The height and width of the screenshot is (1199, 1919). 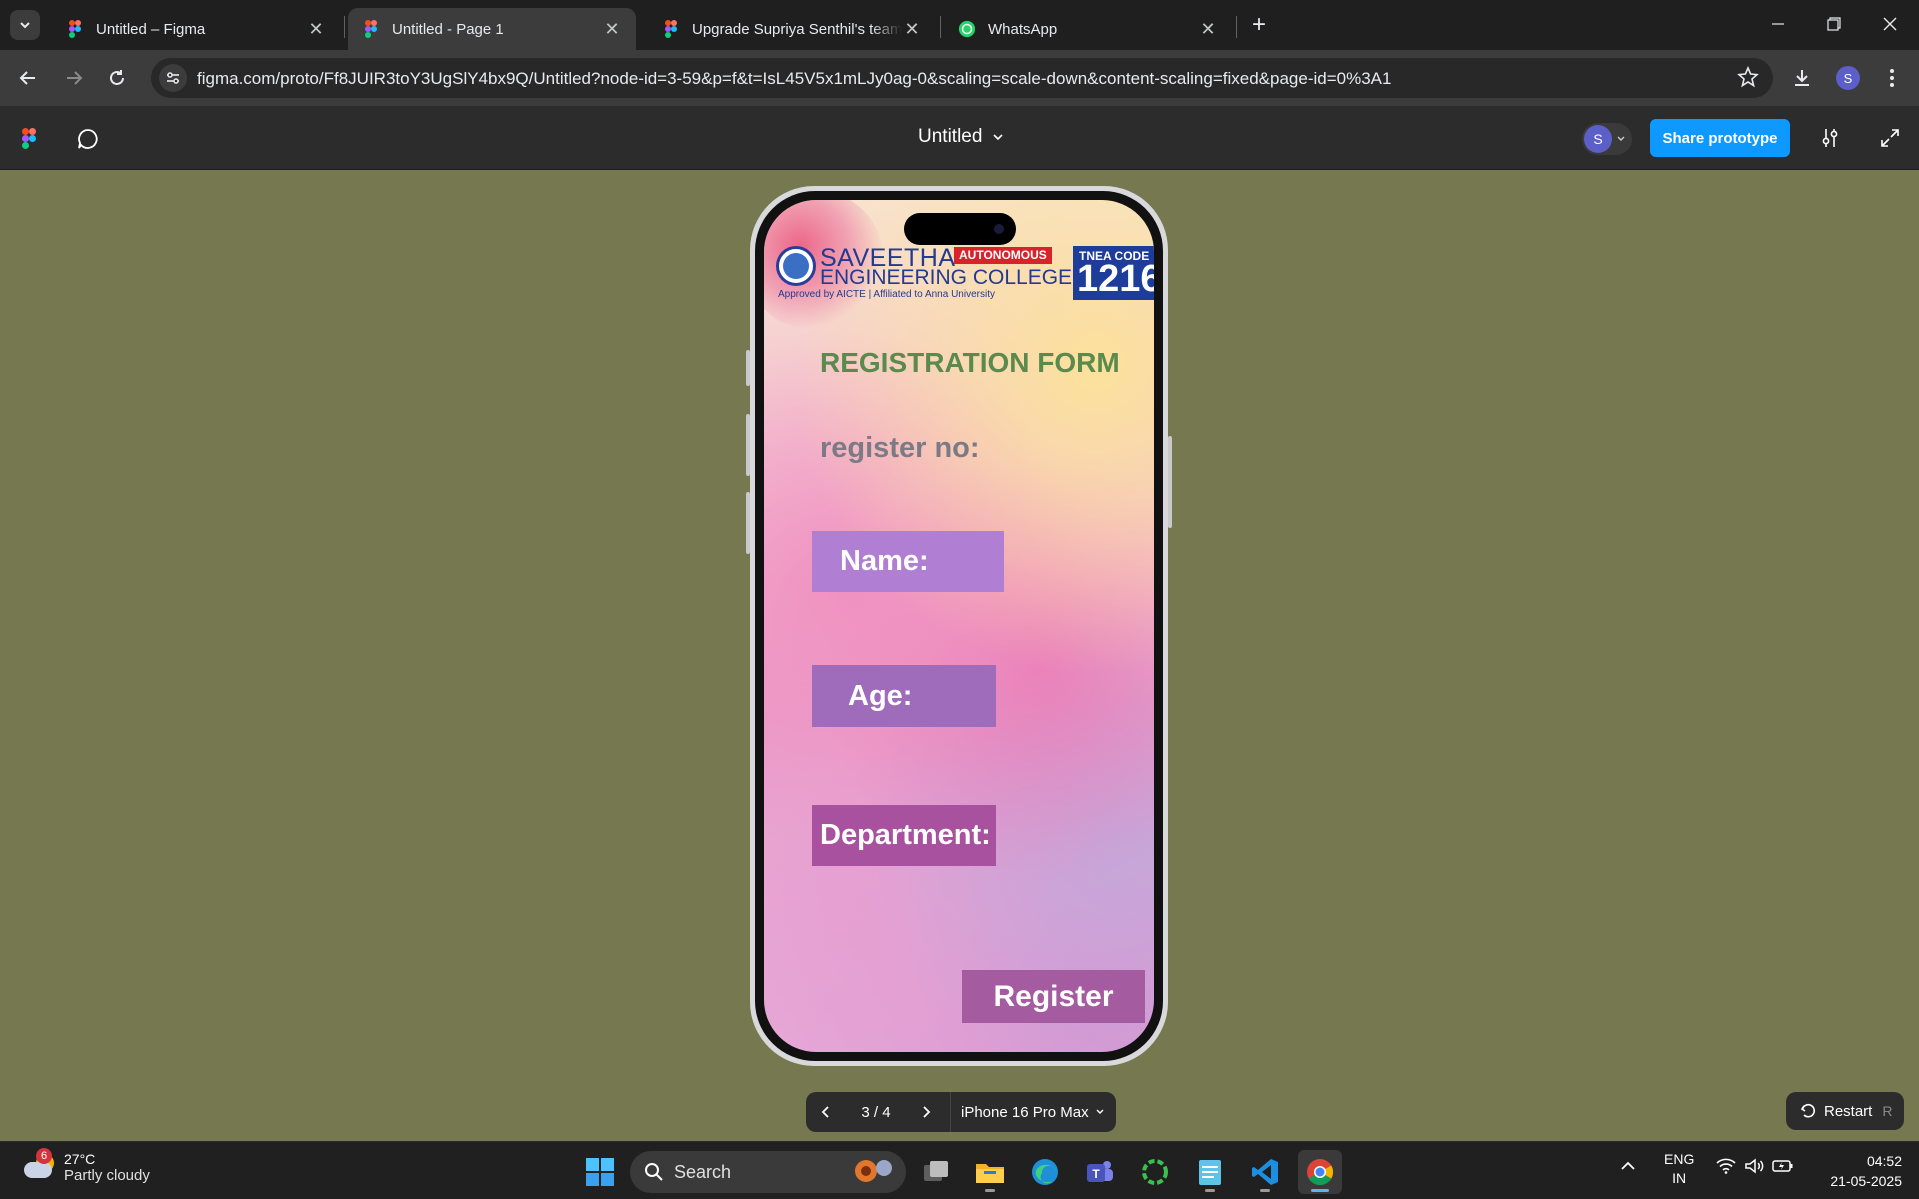 What do you see at coordinates (1088, 29) in the screenshot?
I see `tab-whatsapp: WhatsApp ✕` at bounding box center [1088, 29].